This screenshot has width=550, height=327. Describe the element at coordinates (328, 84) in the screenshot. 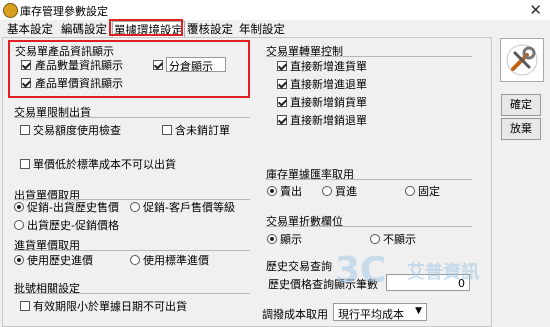

I see `transfer-label-2: 直接新增進退單` at that location.